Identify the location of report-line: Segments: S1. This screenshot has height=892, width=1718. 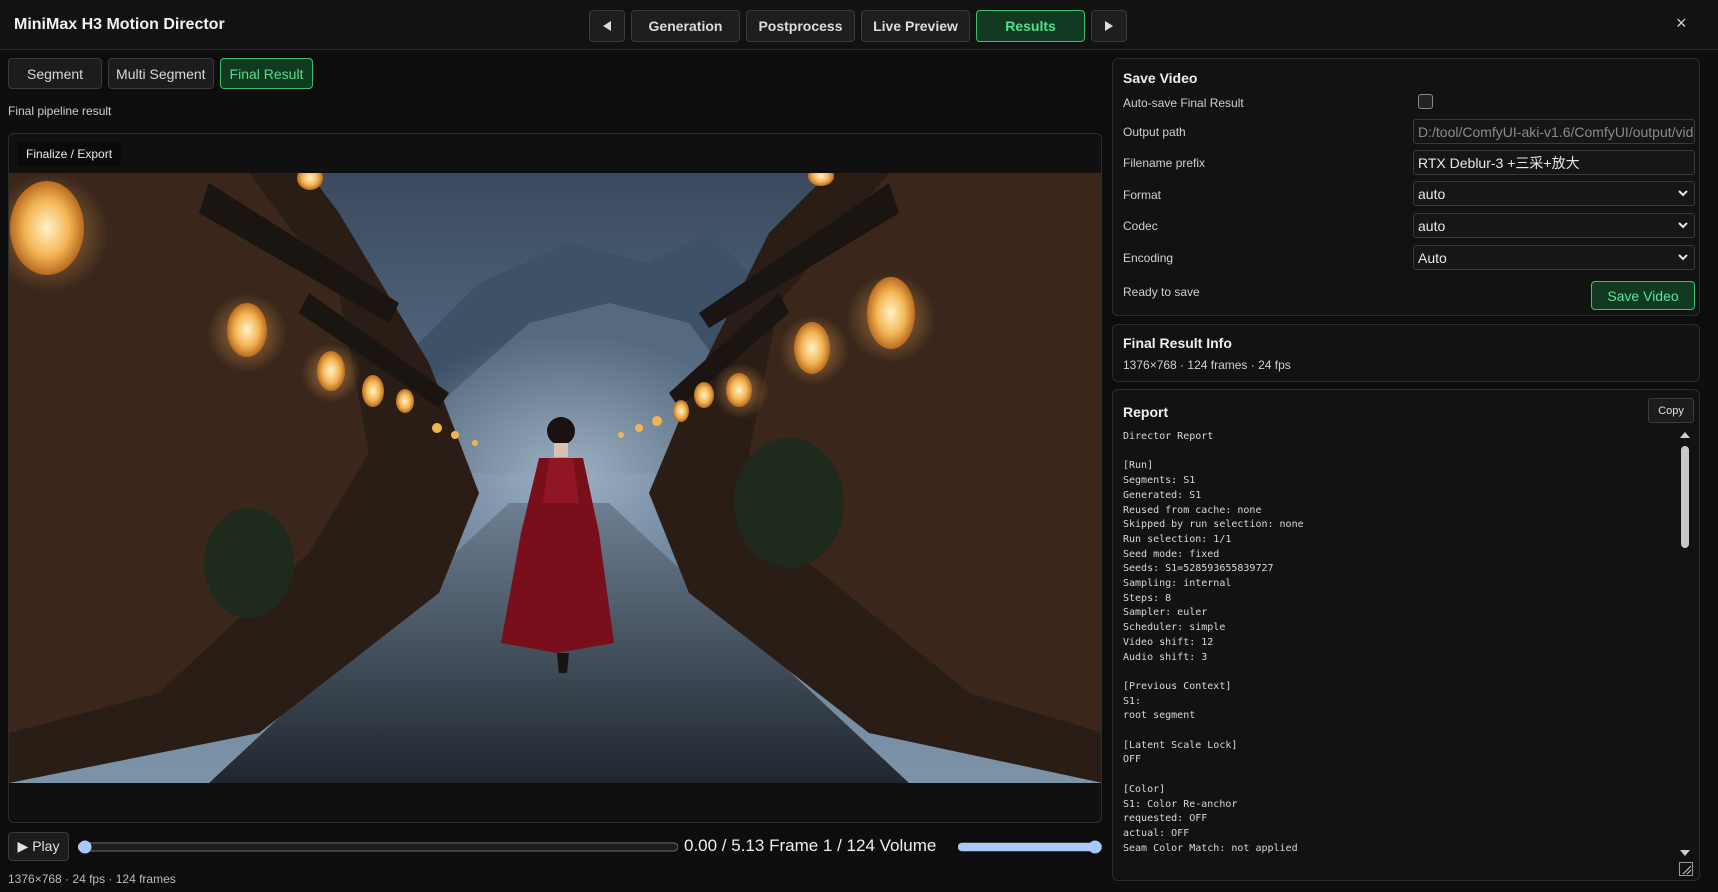
(1159, 481).